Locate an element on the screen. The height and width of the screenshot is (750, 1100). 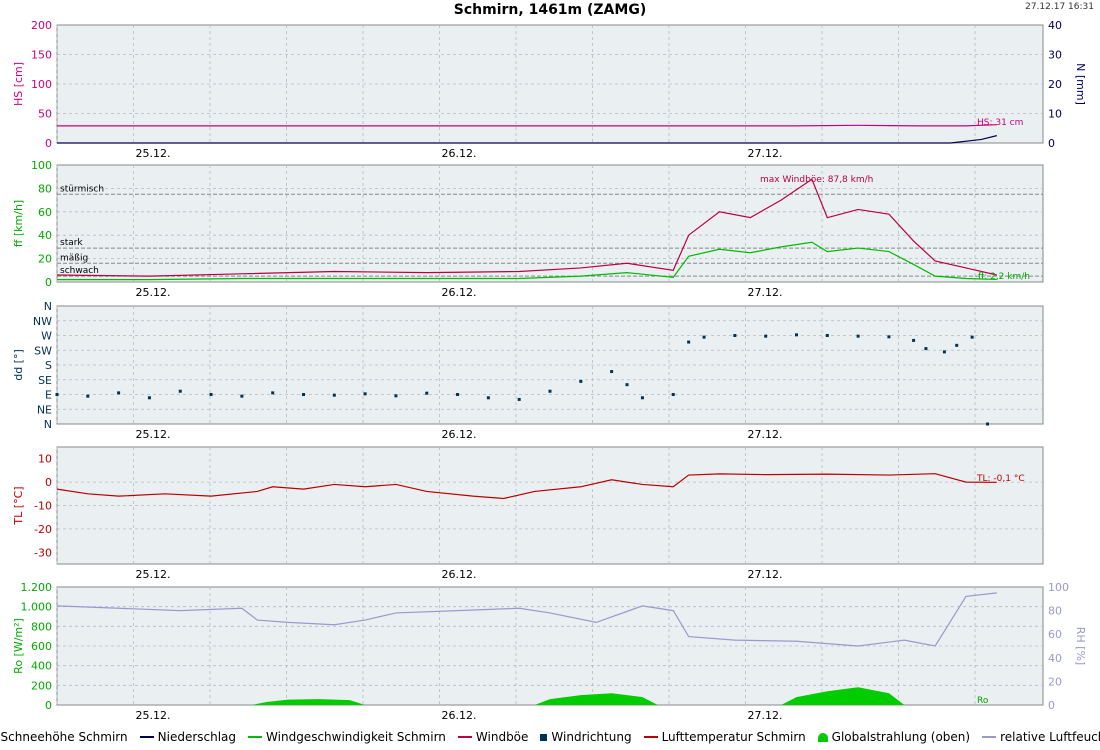
panel-0-xtick: 25.12. is located at coordinates (153, 153).